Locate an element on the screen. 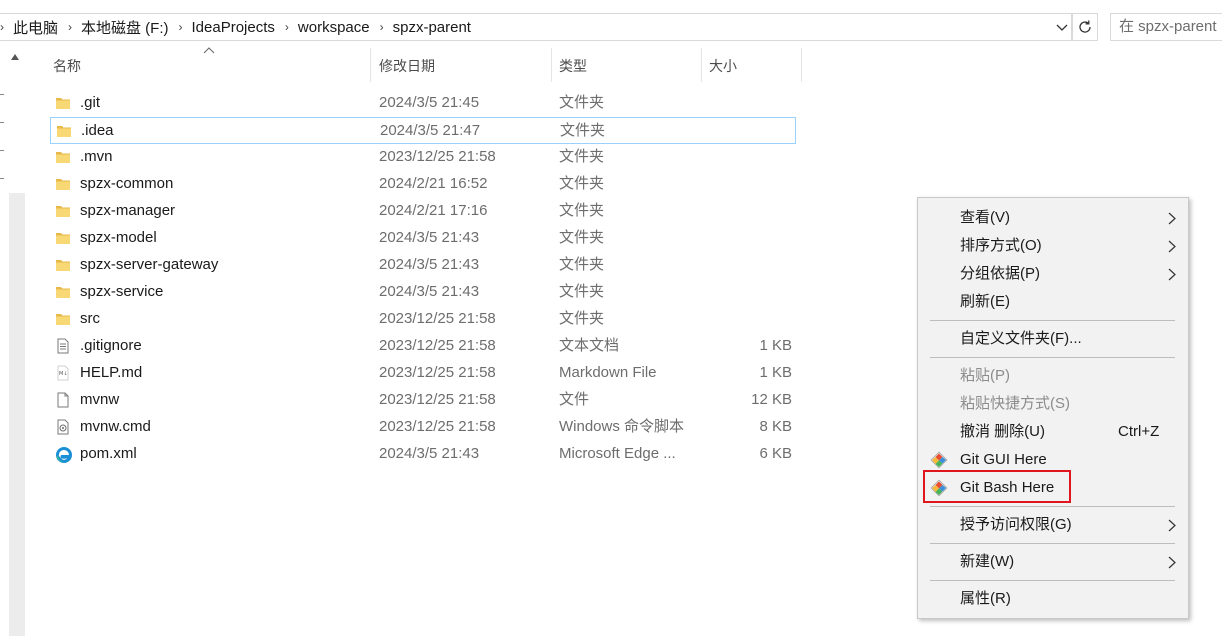  file-size: 6 KB is located at coordinates (775, 453).